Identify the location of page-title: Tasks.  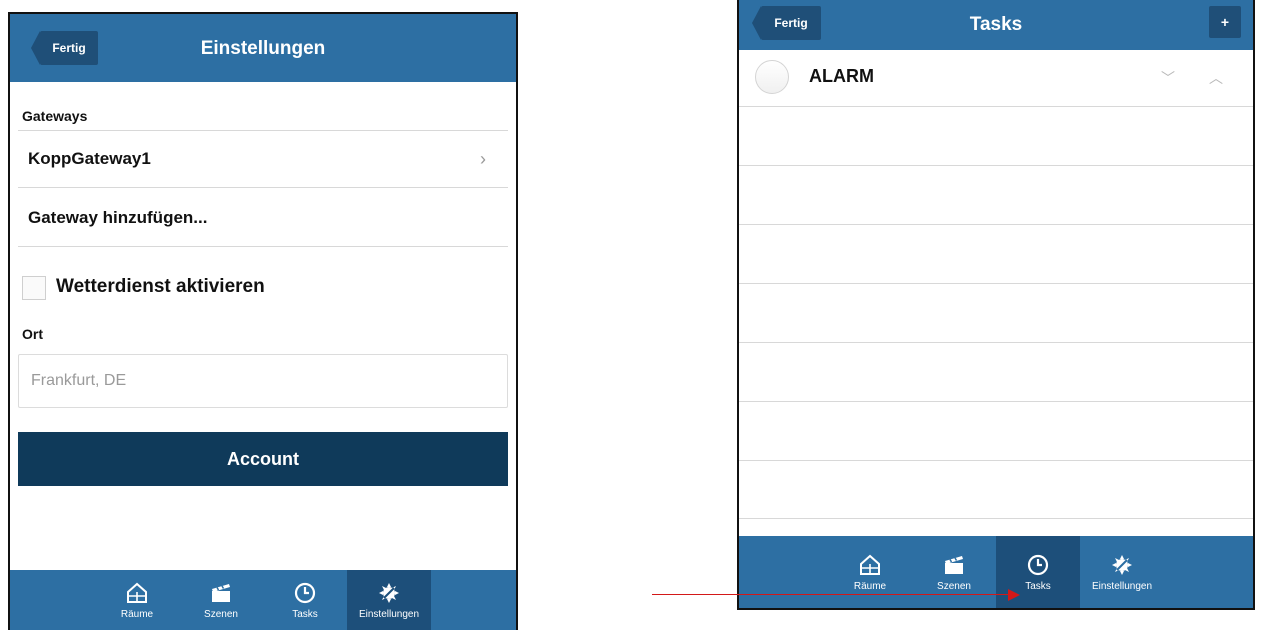
(996, 24).